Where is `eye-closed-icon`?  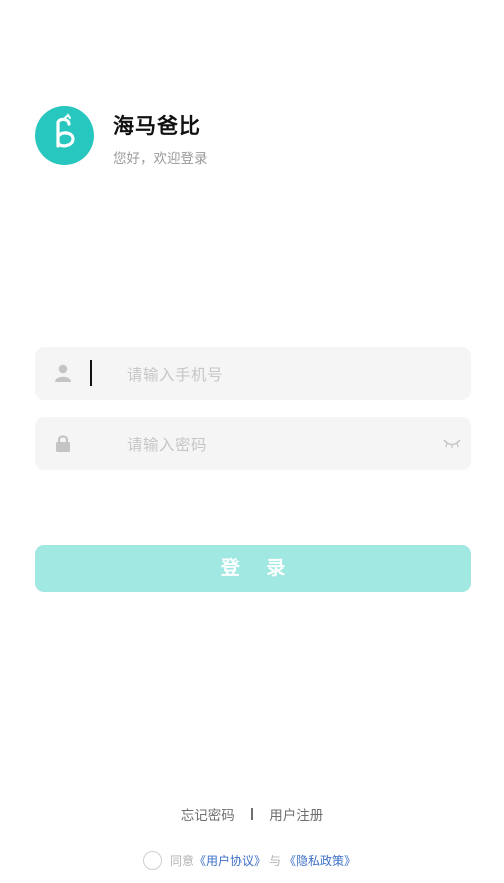
eye-closed-icon is located at coordinates (452, 443).